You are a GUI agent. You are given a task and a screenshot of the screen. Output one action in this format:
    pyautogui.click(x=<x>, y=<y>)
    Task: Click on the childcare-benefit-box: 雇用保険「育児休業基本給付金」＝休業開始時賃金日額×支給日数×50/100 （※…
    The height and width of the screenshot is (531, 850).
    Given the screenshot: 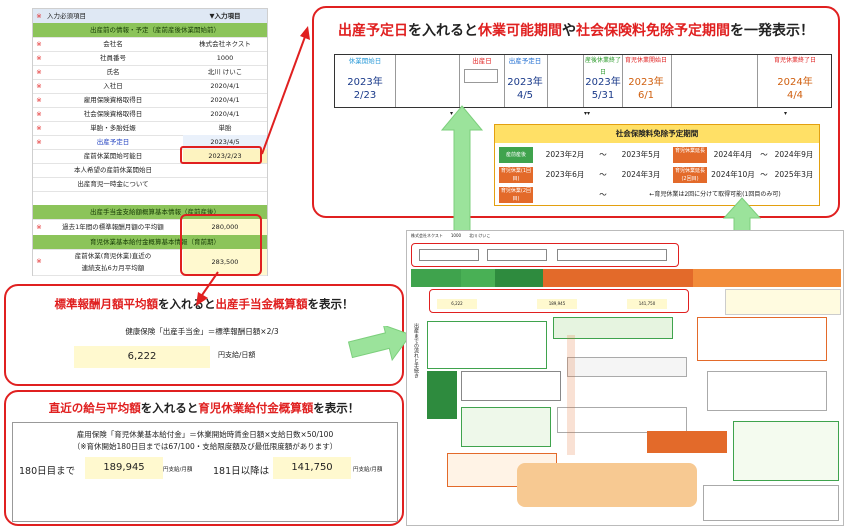 What is the action you would take?
    pyautogui.click(x=205, y=472)
    